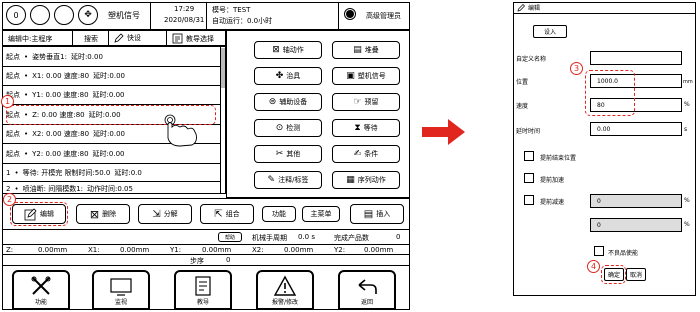 This screenshot has height=312, width=700. What do you see at coordinates (269, 238) in the screenshot?
I see `cycle-label: 机械手周期` at bounding box center [269, 238].